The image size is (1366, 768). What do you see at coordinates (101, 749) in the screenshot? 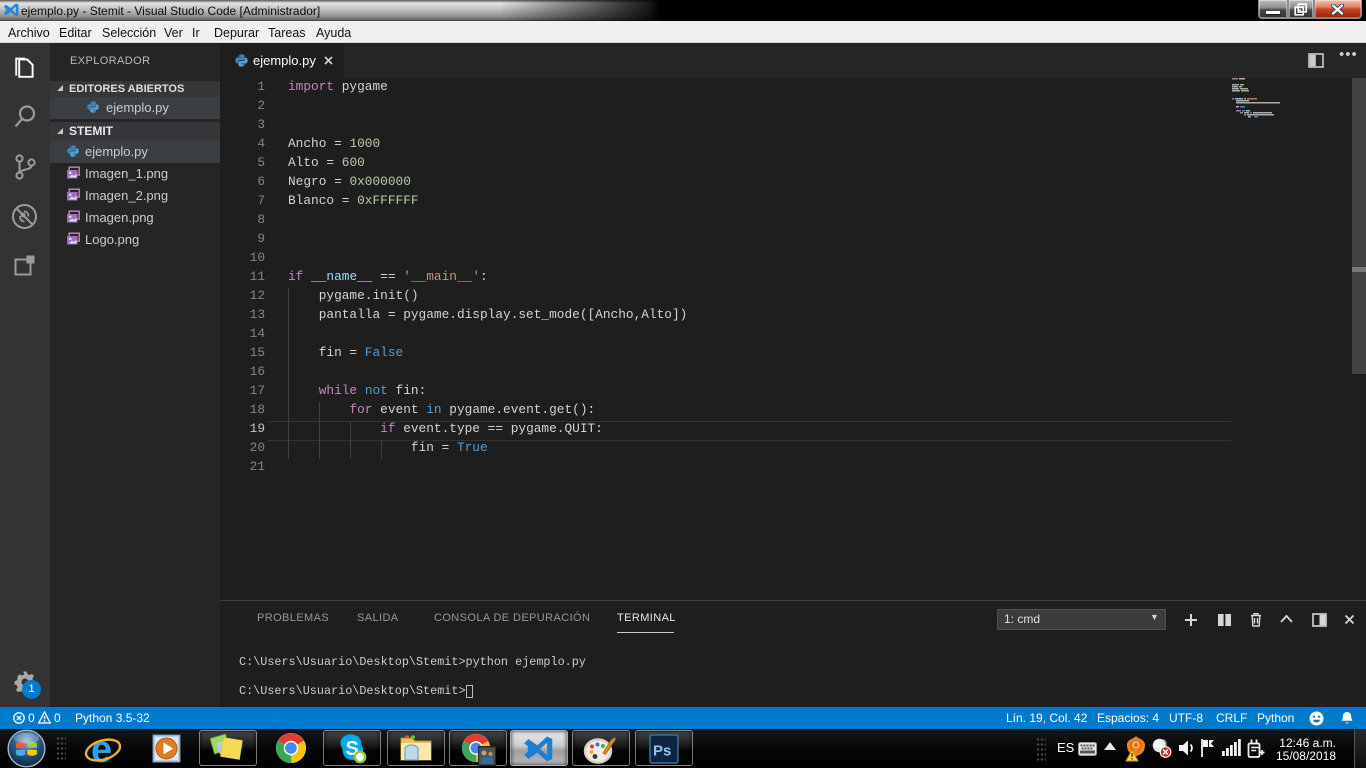
I see `svg-text: e` at bounding box center [101, 749].